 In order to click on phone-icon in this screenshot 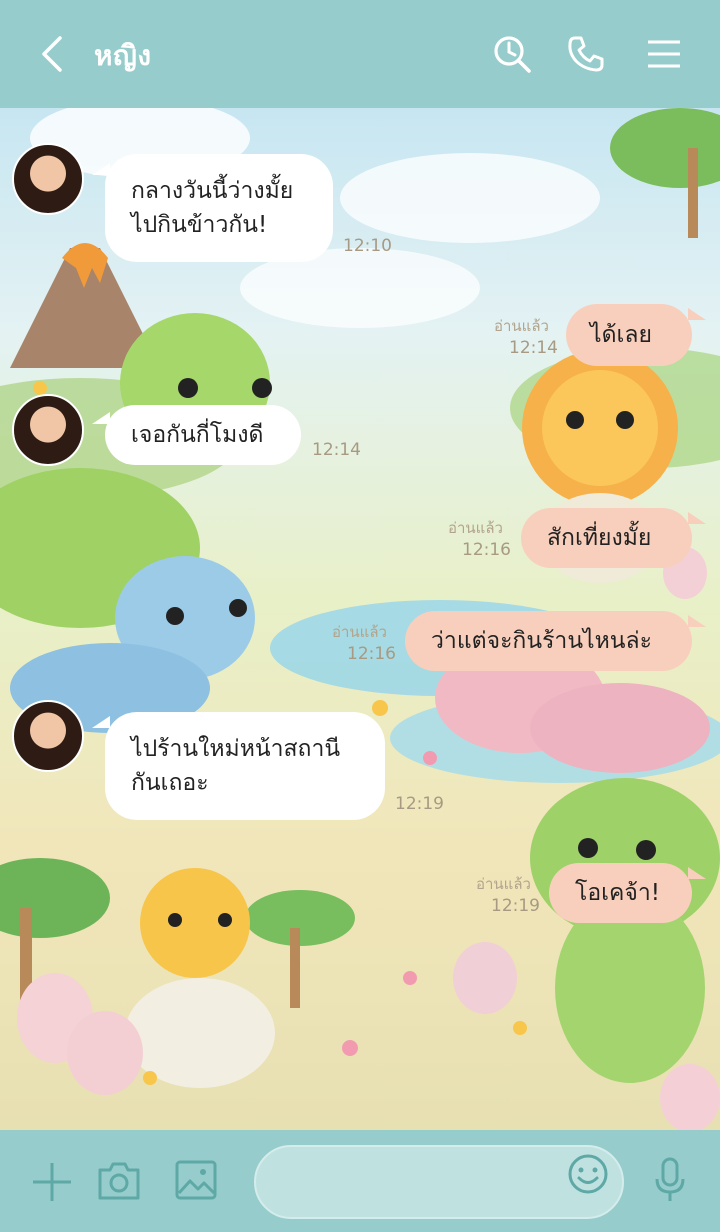, I will do `click(586, 54)`.